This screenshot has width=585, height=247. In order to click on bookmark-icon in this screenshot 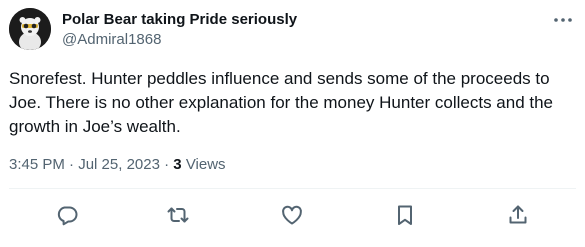, I will do `click(405, 215)`.